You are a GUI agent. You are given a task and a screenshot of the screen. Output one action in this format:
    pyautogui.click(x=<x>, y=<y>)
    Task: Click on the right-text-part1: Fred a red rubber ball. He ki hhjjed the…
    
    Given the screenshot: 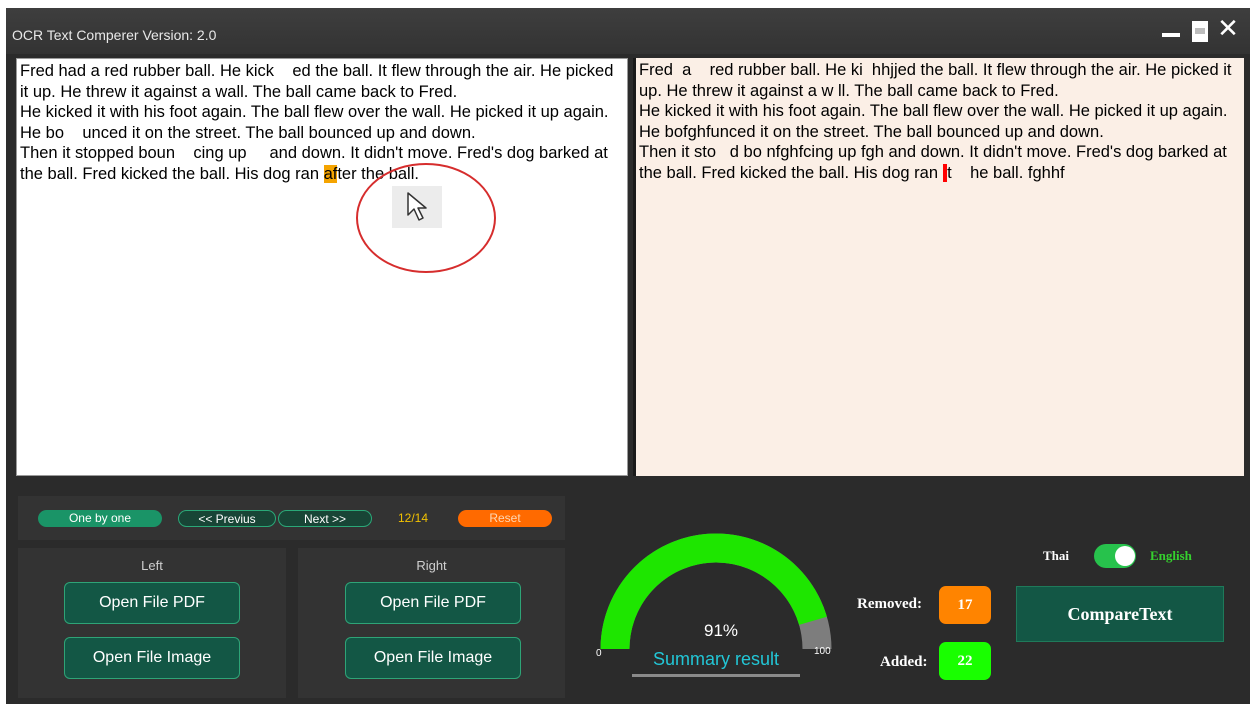 What is the action you would take?
    pyautogui.click(x=935, y=121)
    